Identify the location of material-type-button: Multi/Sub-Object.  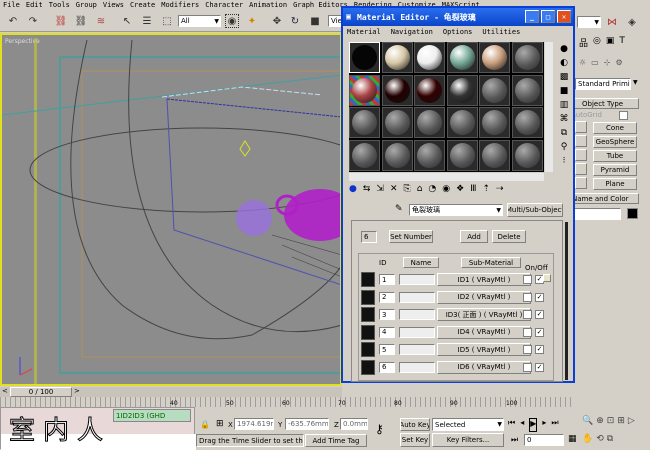
(535, 210).